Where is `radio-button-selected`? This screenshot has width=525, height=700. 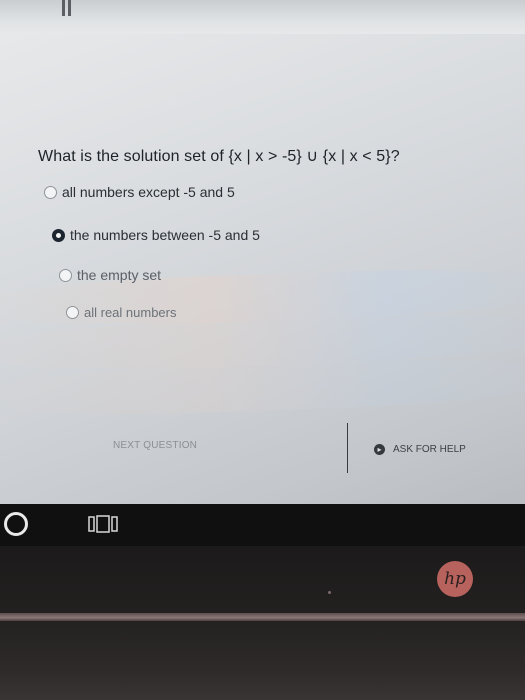 radio-button-selected is located at coordinates (58, 235).